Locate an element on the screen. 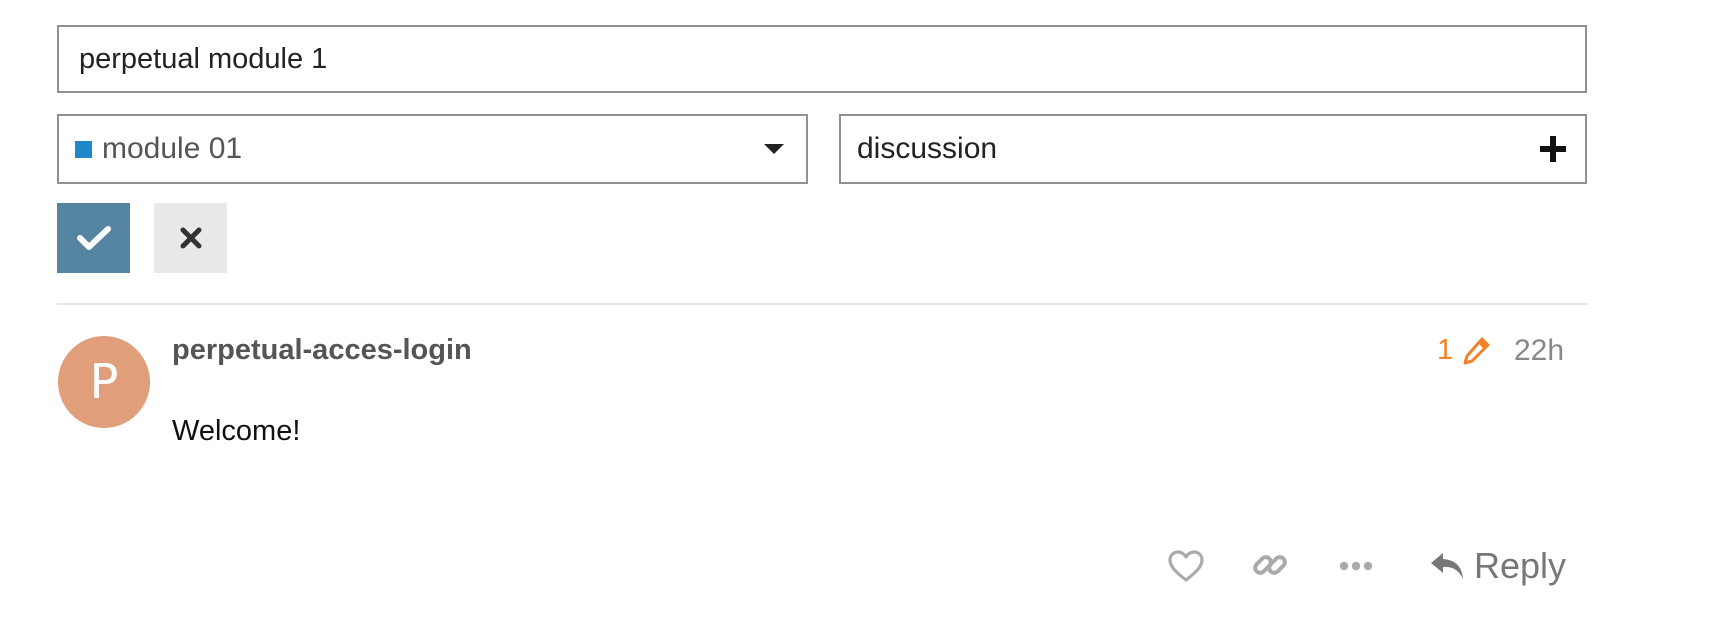  ellipsis-icon is located at coordinates (1356, 566).